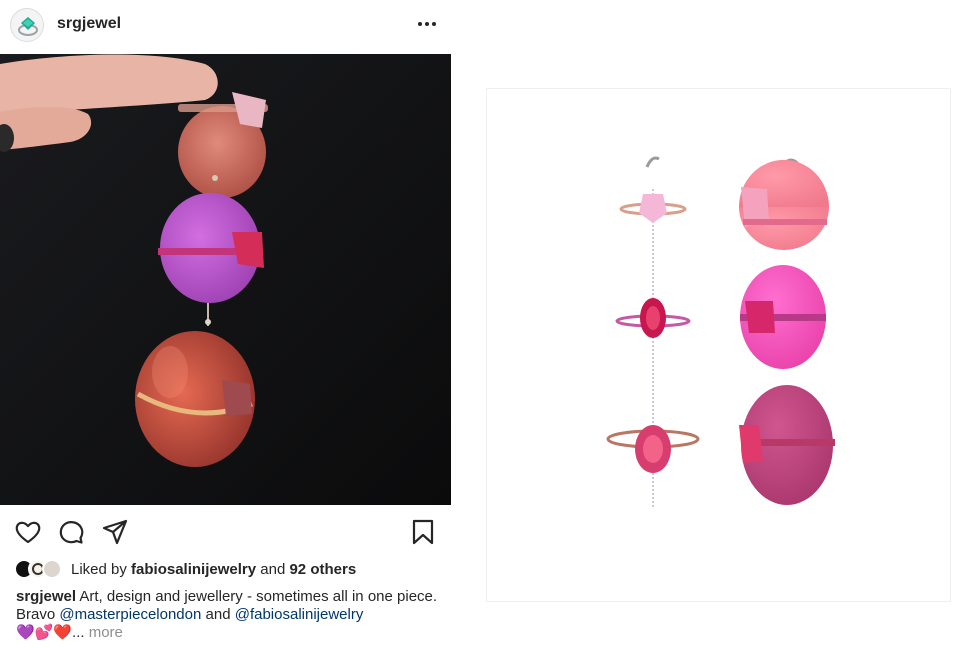  What do you see at coordinates (420, 24) in the screenshot?
I see `ellipsis-icon` at bounding box center [420, 24].